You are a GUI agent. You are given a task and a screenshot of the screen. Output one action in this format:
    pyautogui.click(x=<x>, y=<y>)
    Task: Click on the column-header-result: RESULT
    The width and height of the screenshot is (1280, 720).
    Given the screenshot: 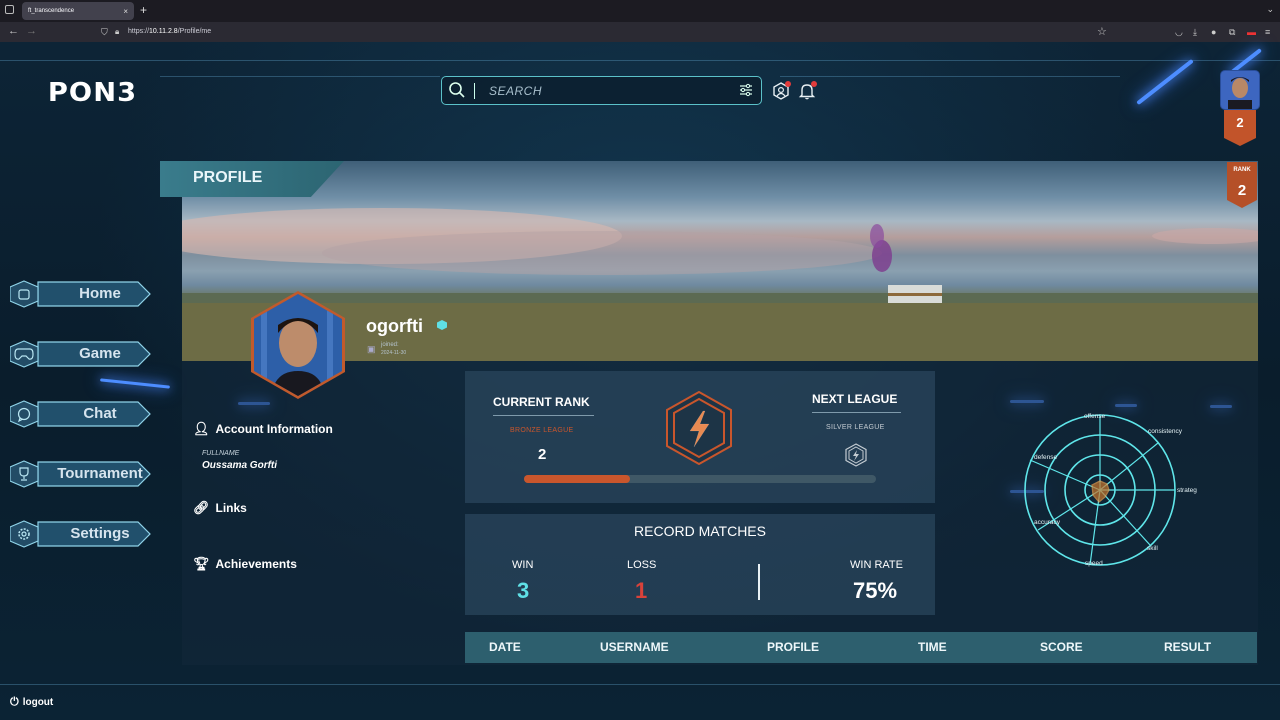 What is the action you would take?
    pyautogui.click(x=1187, y=647)
    